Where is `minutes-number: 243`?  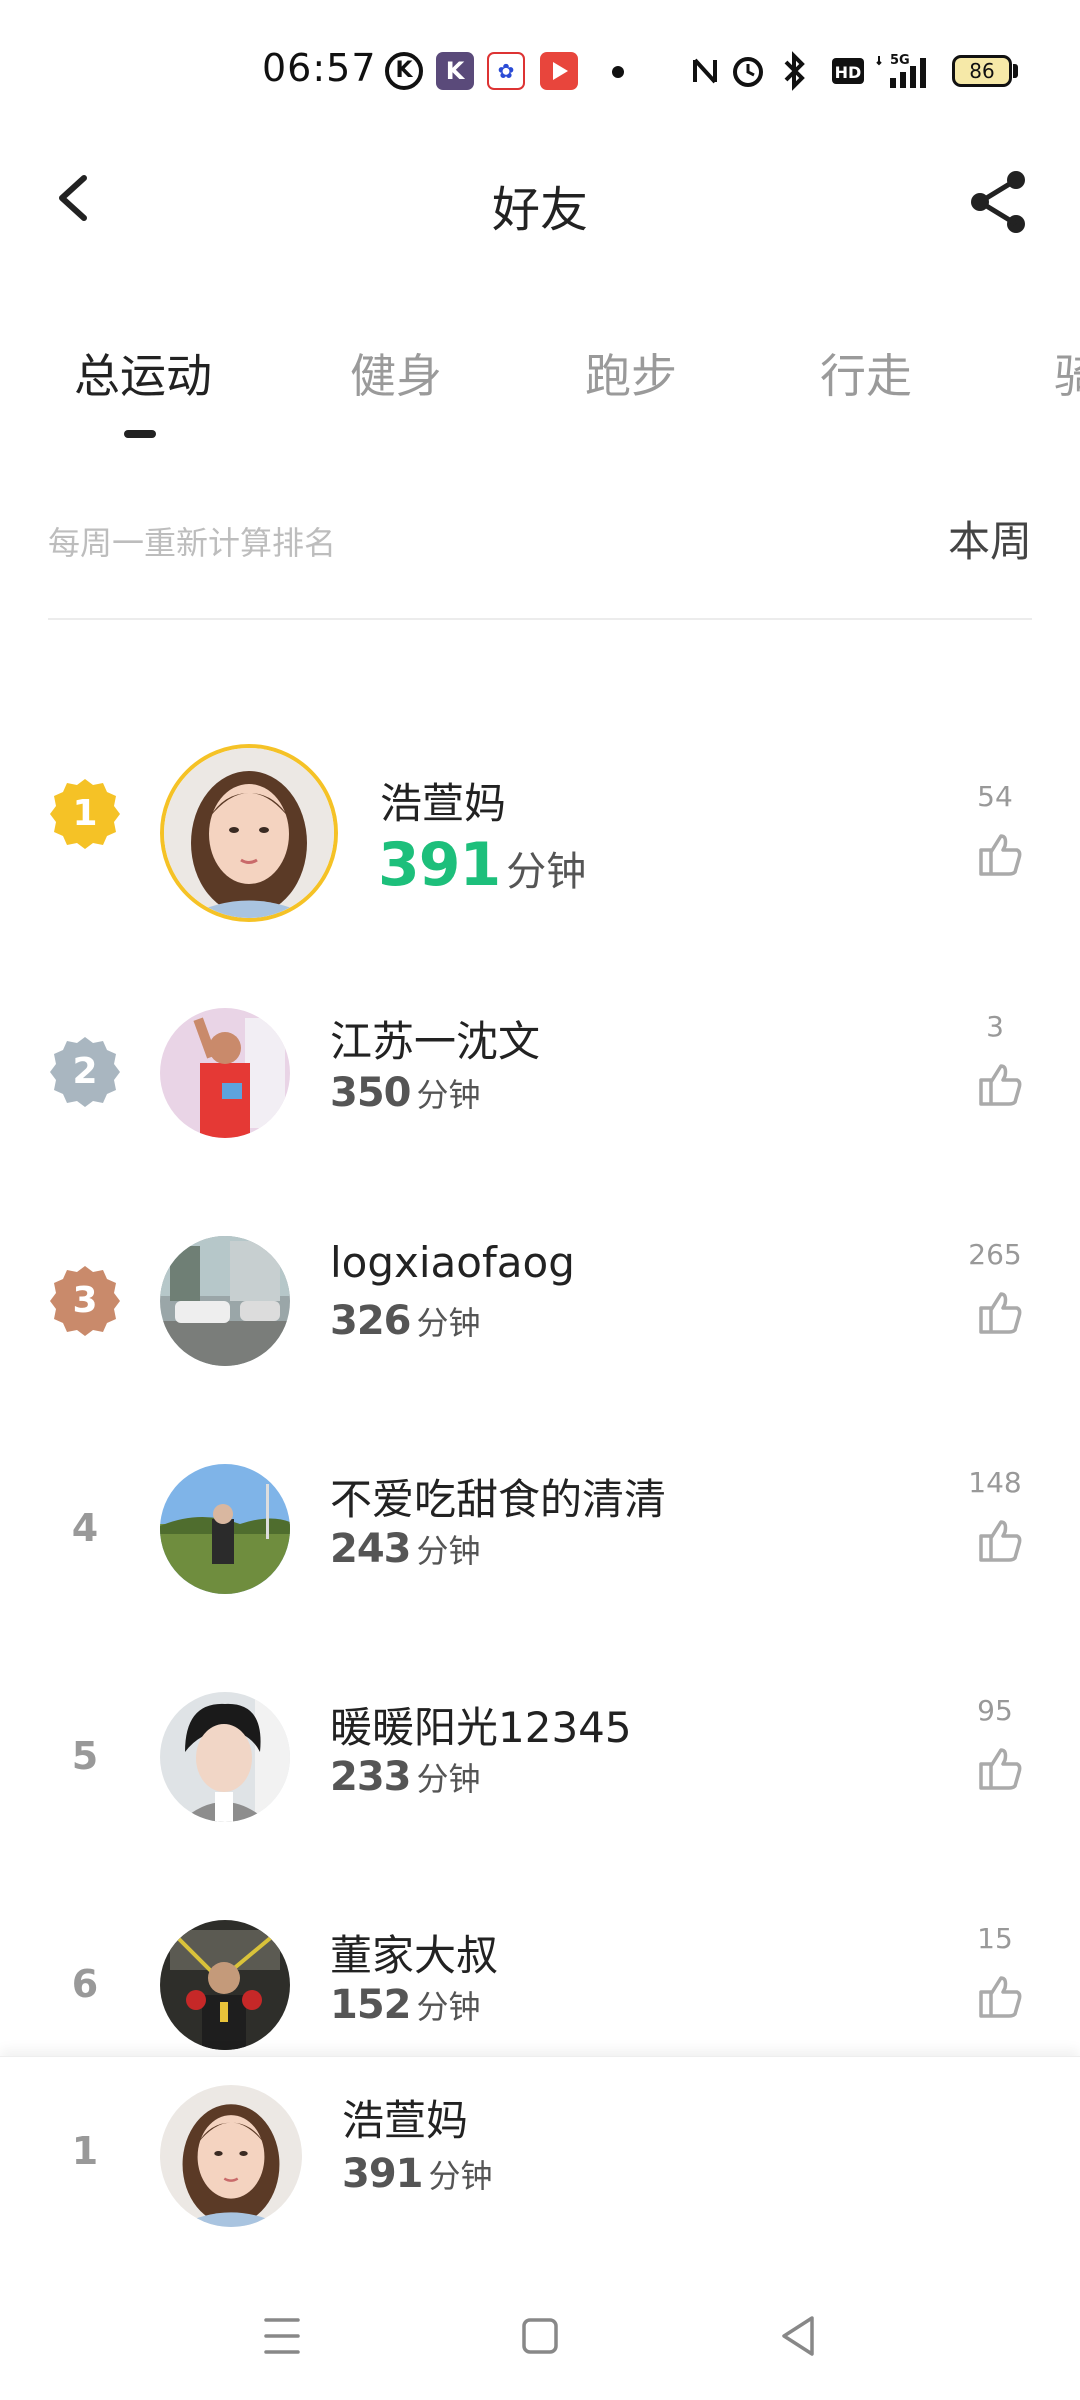
minutes-number: 243 is located at coordinates (370, 1549).